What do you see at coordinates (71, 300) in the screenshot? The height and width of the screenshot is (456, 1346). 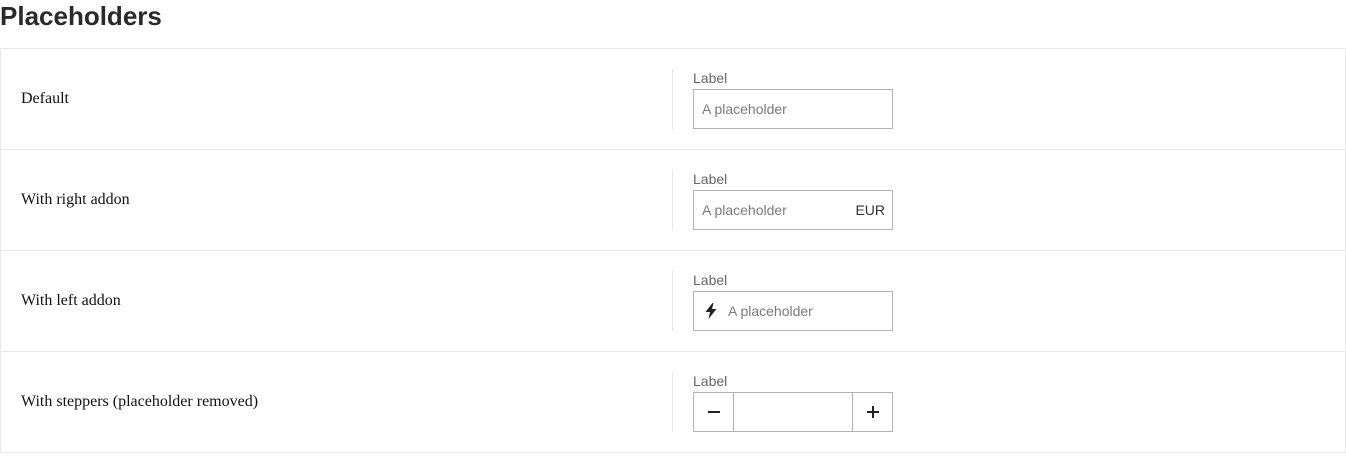 I see `row-label: With left addon` at bounding box center [71, 300].